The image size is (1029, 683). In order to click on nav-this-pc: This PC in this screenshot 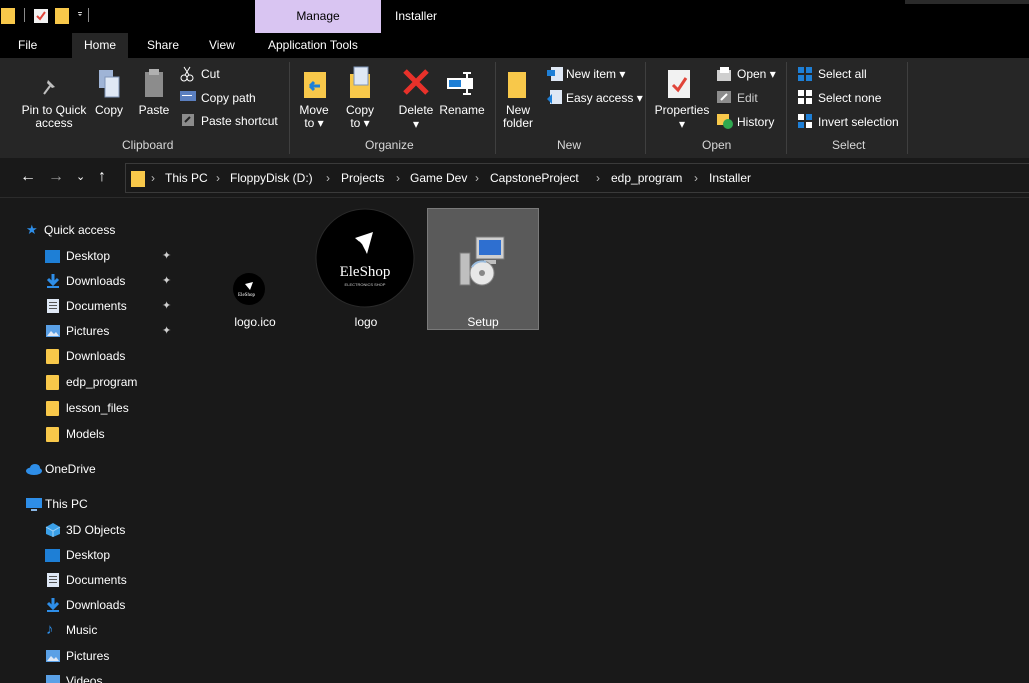, I will do `click(89, 504)`.